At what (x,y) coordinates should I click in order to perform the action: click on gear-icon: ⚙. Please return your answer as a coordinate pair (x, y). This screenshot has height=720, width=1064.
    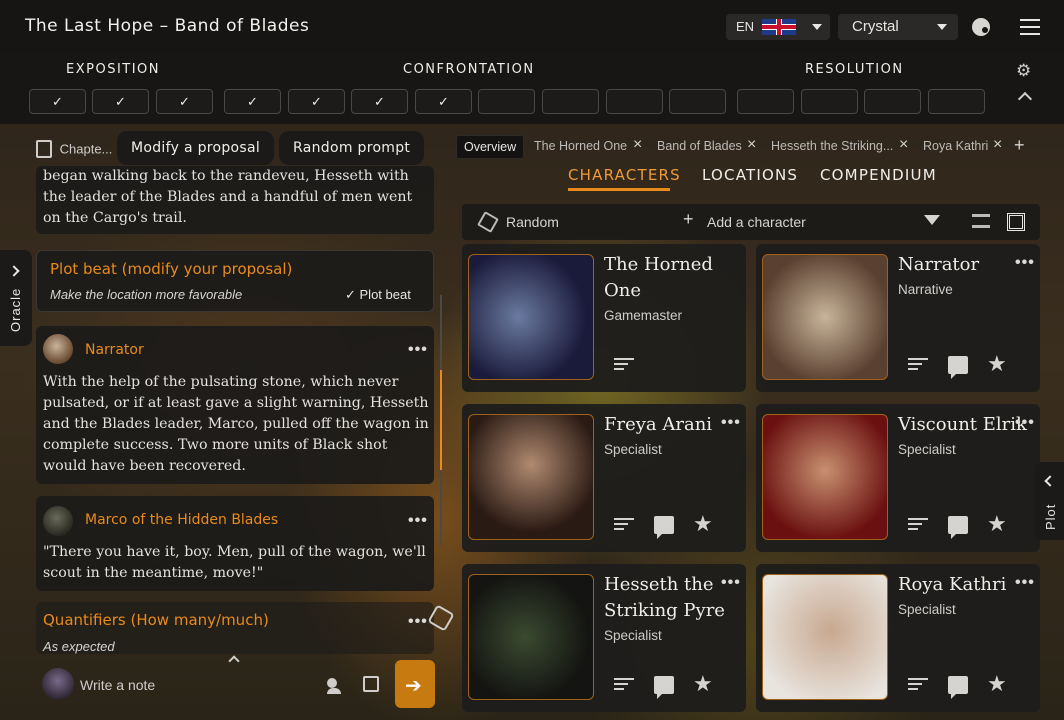
    Looking at the image, I should click on (1023, 71).